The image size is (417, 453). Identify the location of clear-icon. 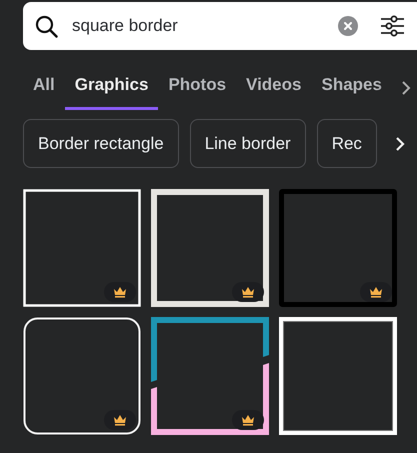
(348, 26).